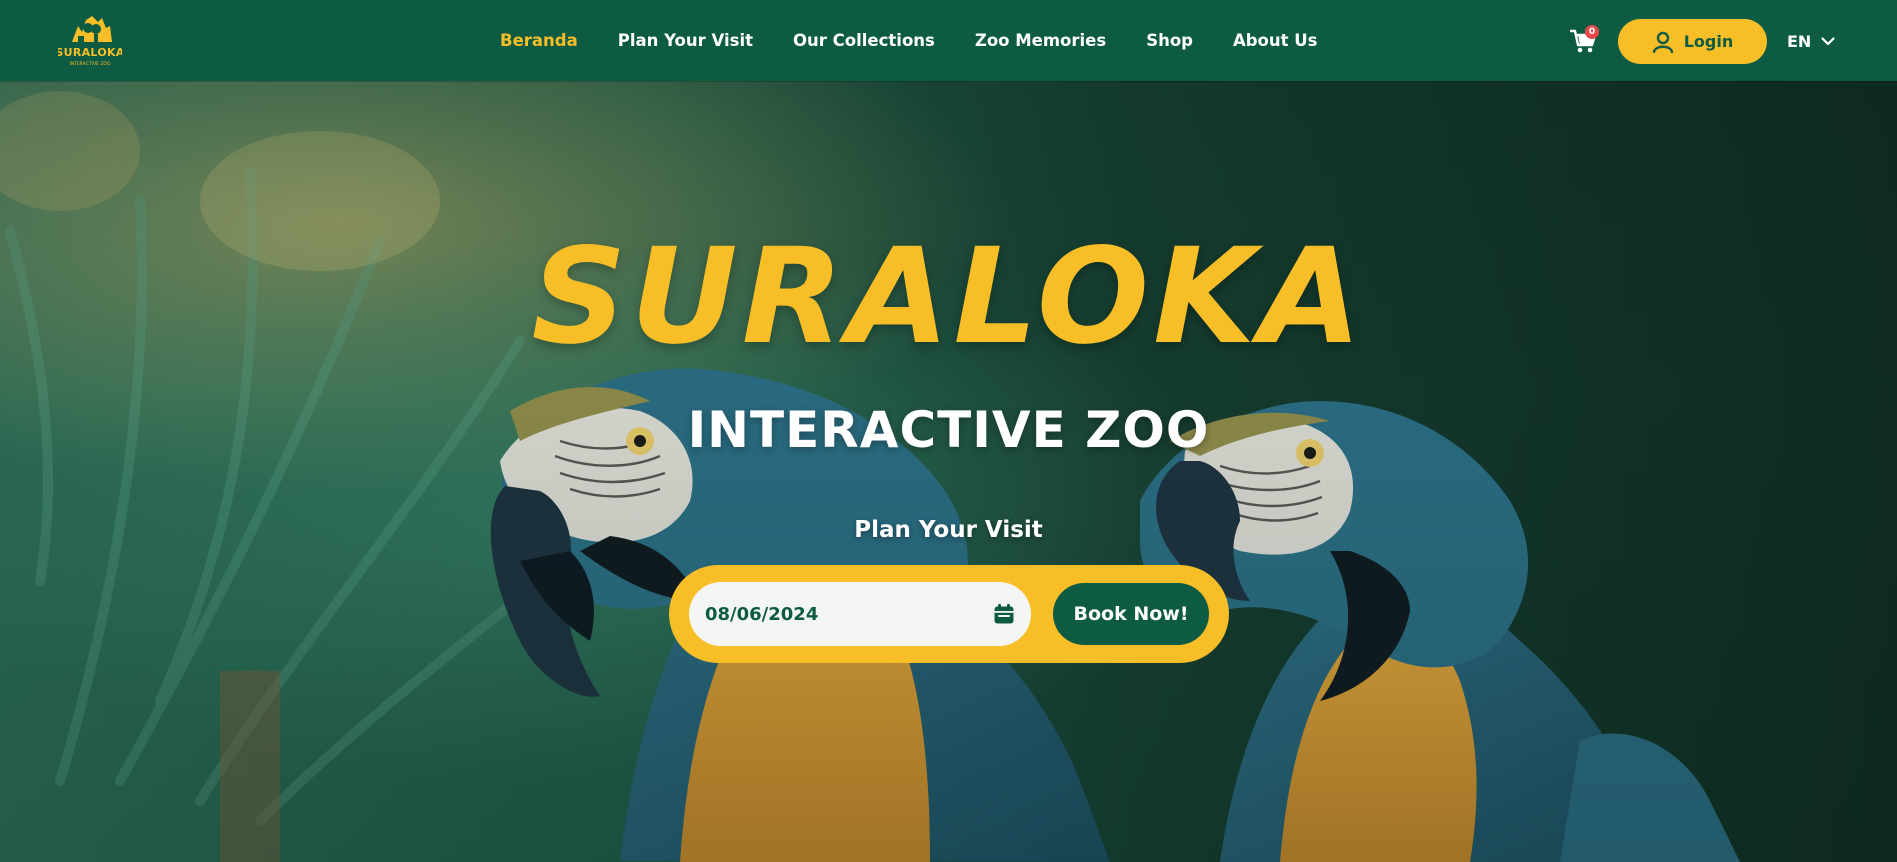 The image size is (1897, 862). What do you see at coordinates (1662, 42) in the screenshot?
I see `user-icon` at bounding box center [1662, 42].